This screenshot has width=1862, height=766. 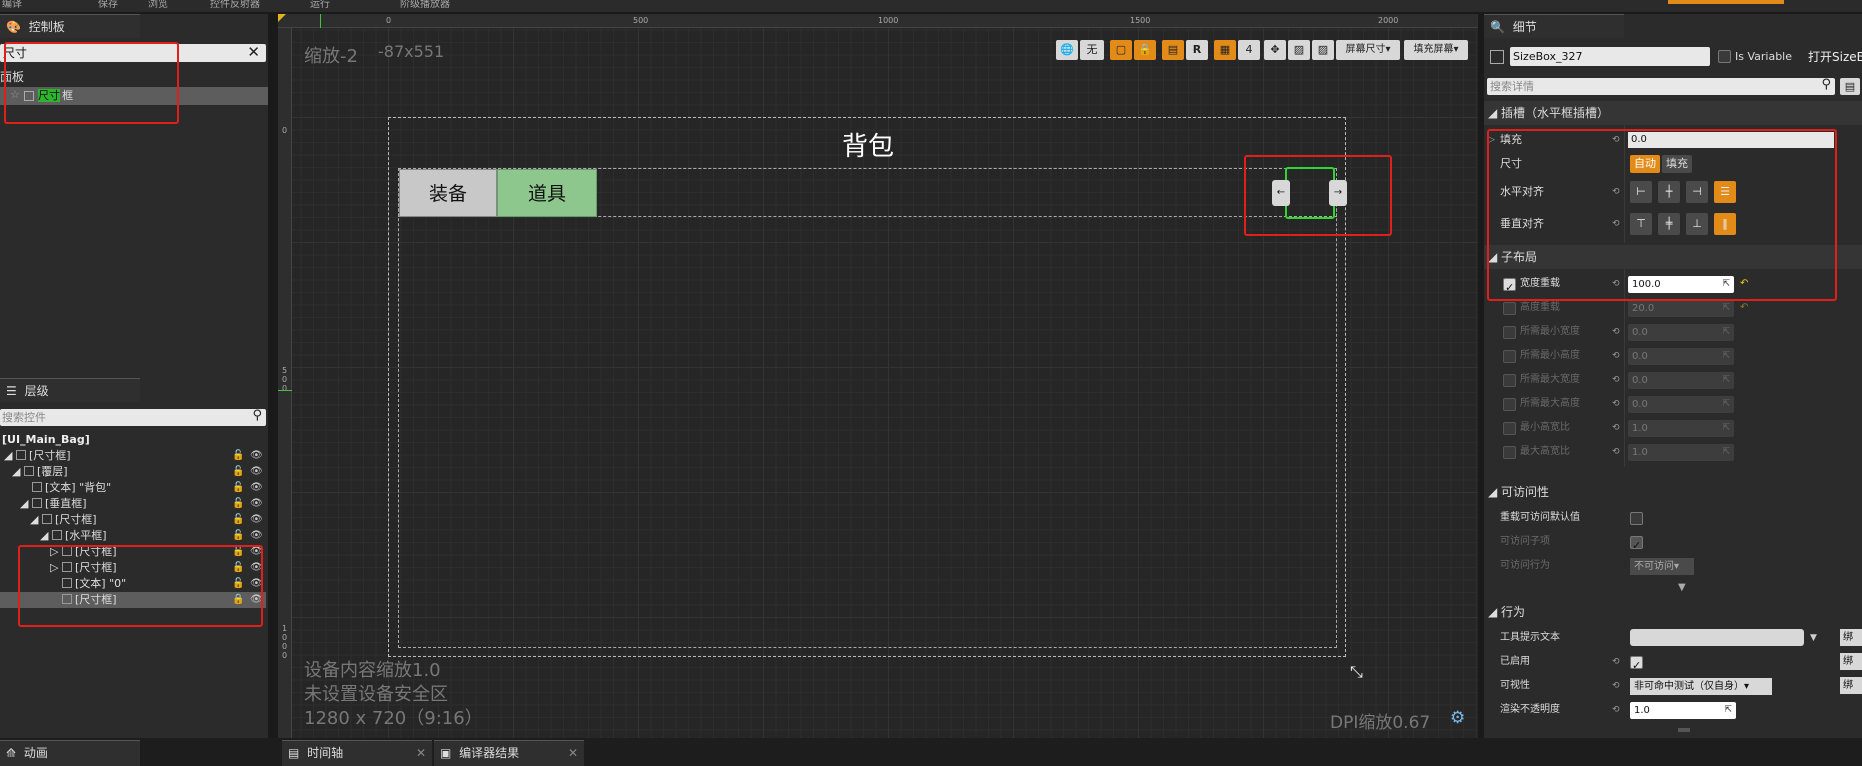 I want to click on image2-button: ▨, so click(x=1323, y=50).